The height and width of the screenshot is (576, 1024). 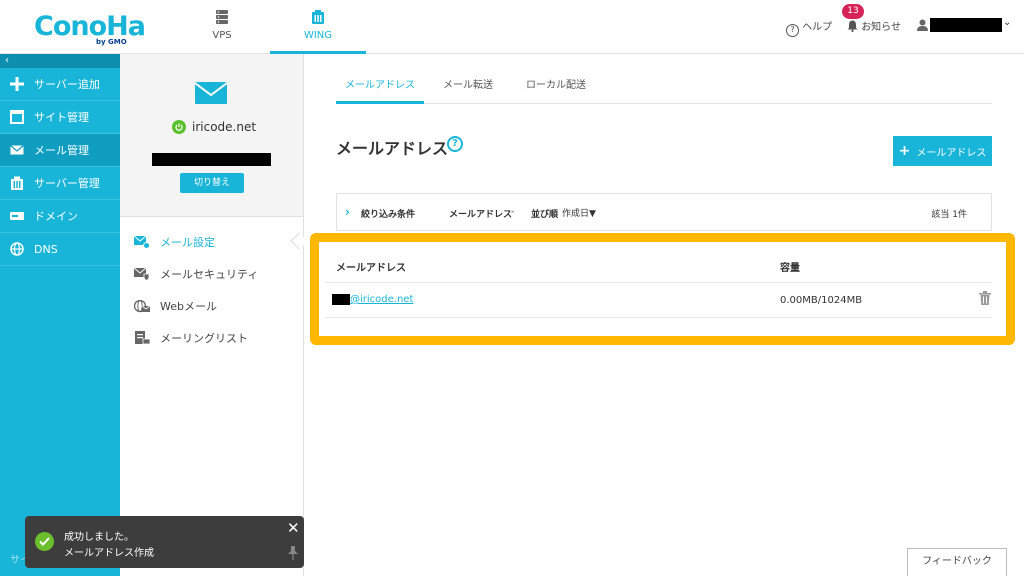 I want to click on plus-icon, so click(x=17, y=84).